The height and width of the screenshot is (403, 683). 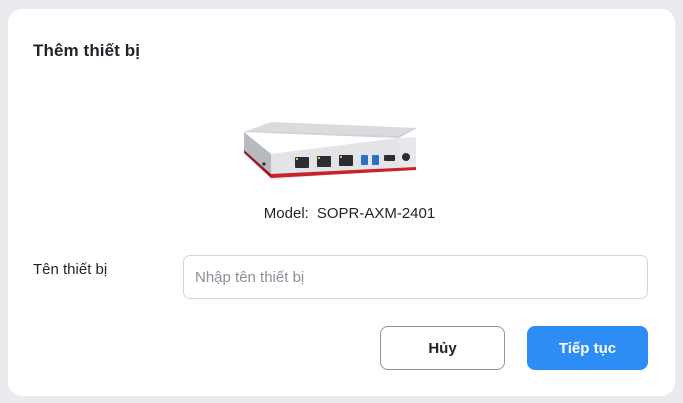 I want to click on model-label: Model:, so click(x=286, y=213).